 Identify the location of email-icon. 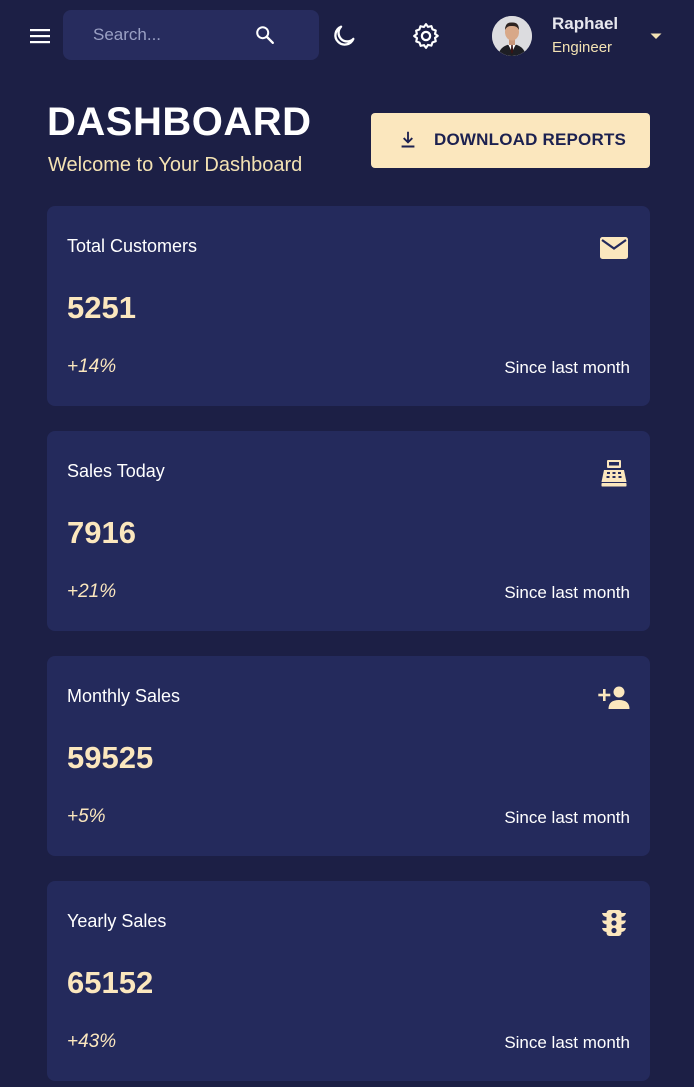
(614, 248).